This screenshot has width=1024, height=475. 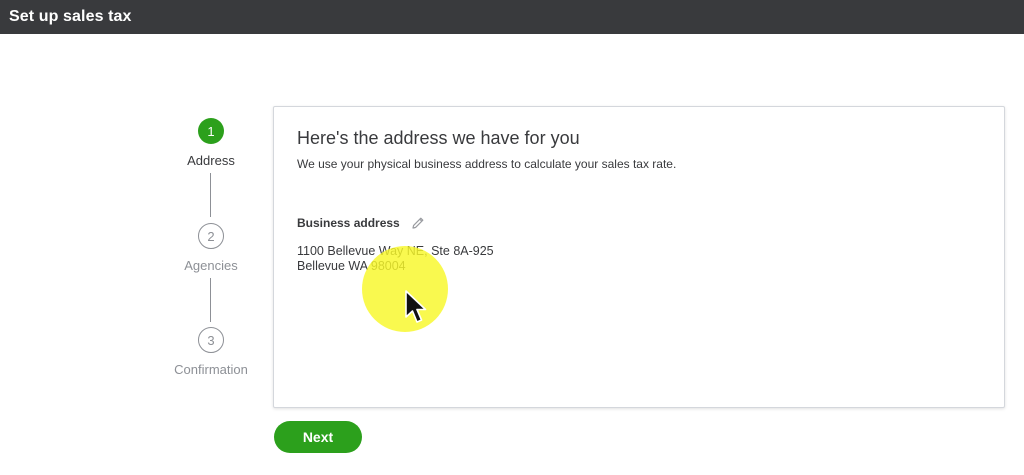 What do you see at coordinates (211, 236) in the screenshot?
I see `step-number-circle: 2` at bounding box center [211, 236].